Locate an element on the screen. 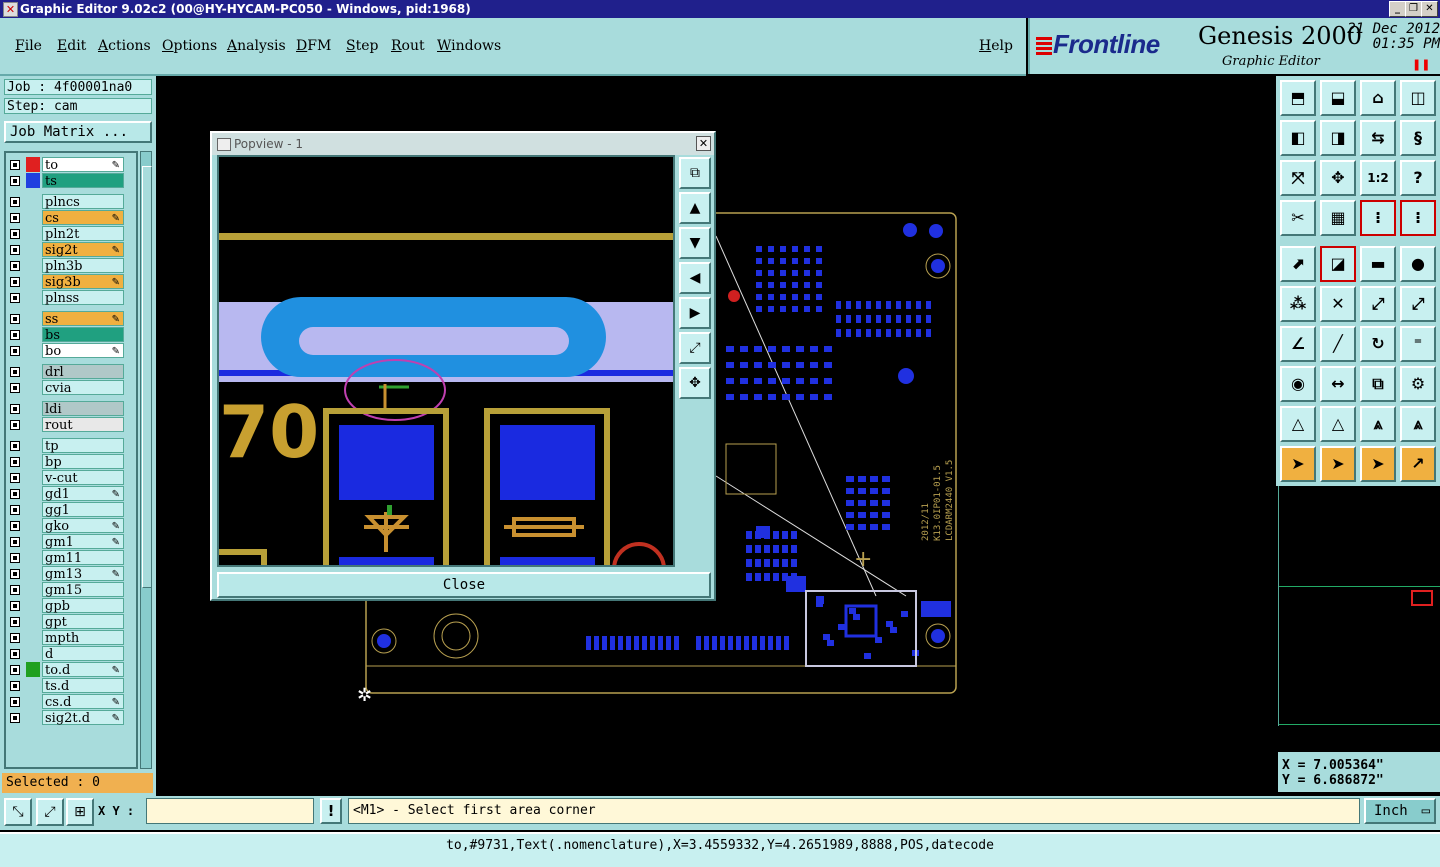 Image resolution: width=1440 pixels, height=867 pixels. layer-row-bo: bo ✎ is located at coordinates (71, 351).